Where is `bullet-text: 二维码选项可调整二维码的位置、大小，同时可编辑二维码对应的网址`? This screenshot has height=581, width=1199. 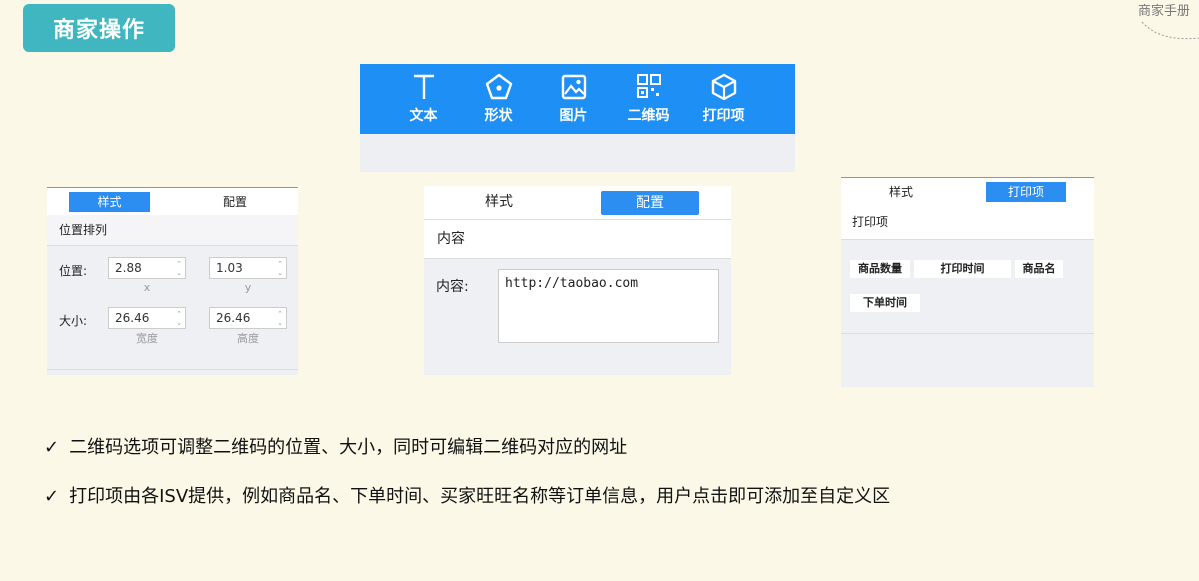
bullet-text: 二维码选项可调整二维码的位置、大小，同时可编辑二维码对应的网址 is located at coordinates (348, 447).